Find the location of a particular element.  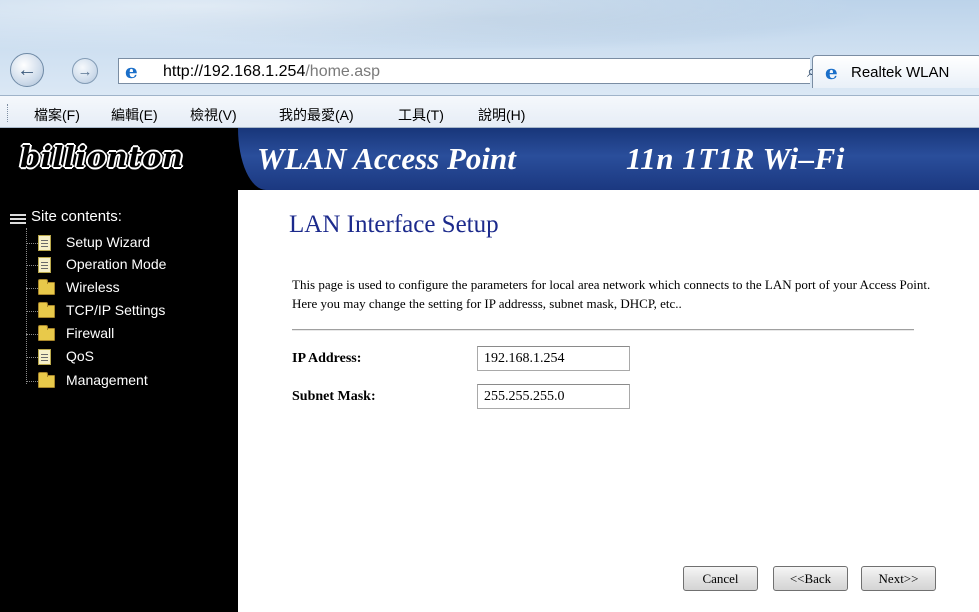

url-path: /home.asp is located at coordinates (343, 71).